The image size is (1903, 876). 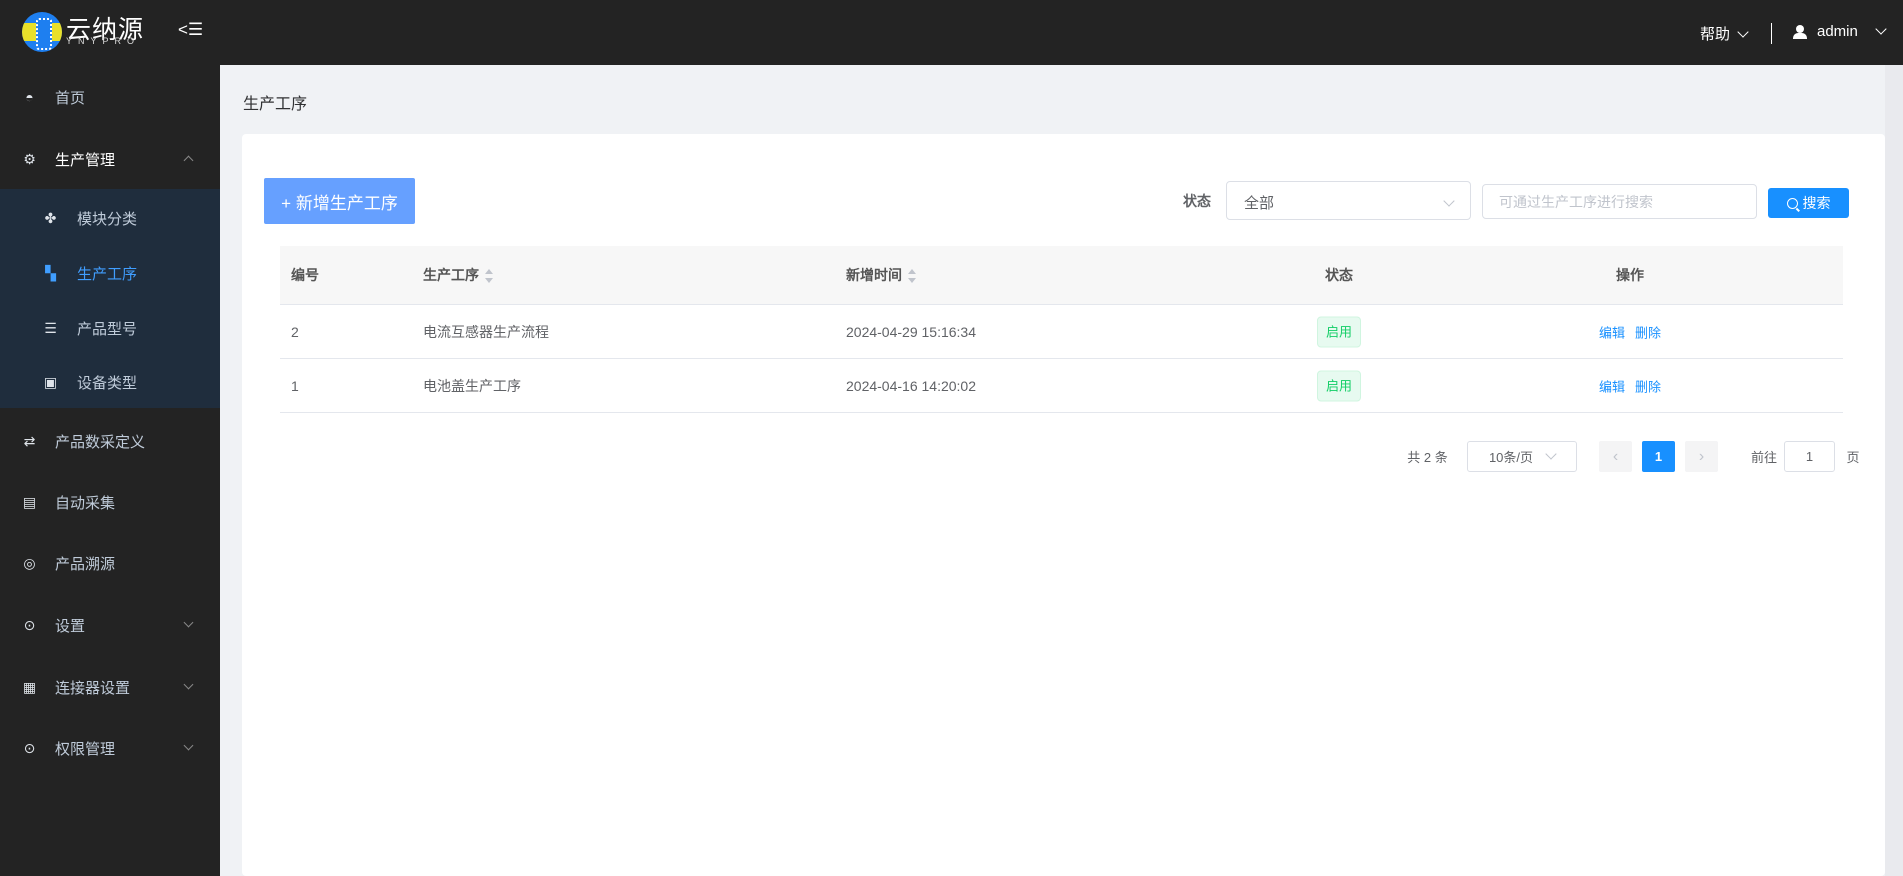 I want to click on table-row: 2 电流互感器生产流程 2024-04-29 15:16:34 启用 编辑 删除, so click(x=1061, y=332).